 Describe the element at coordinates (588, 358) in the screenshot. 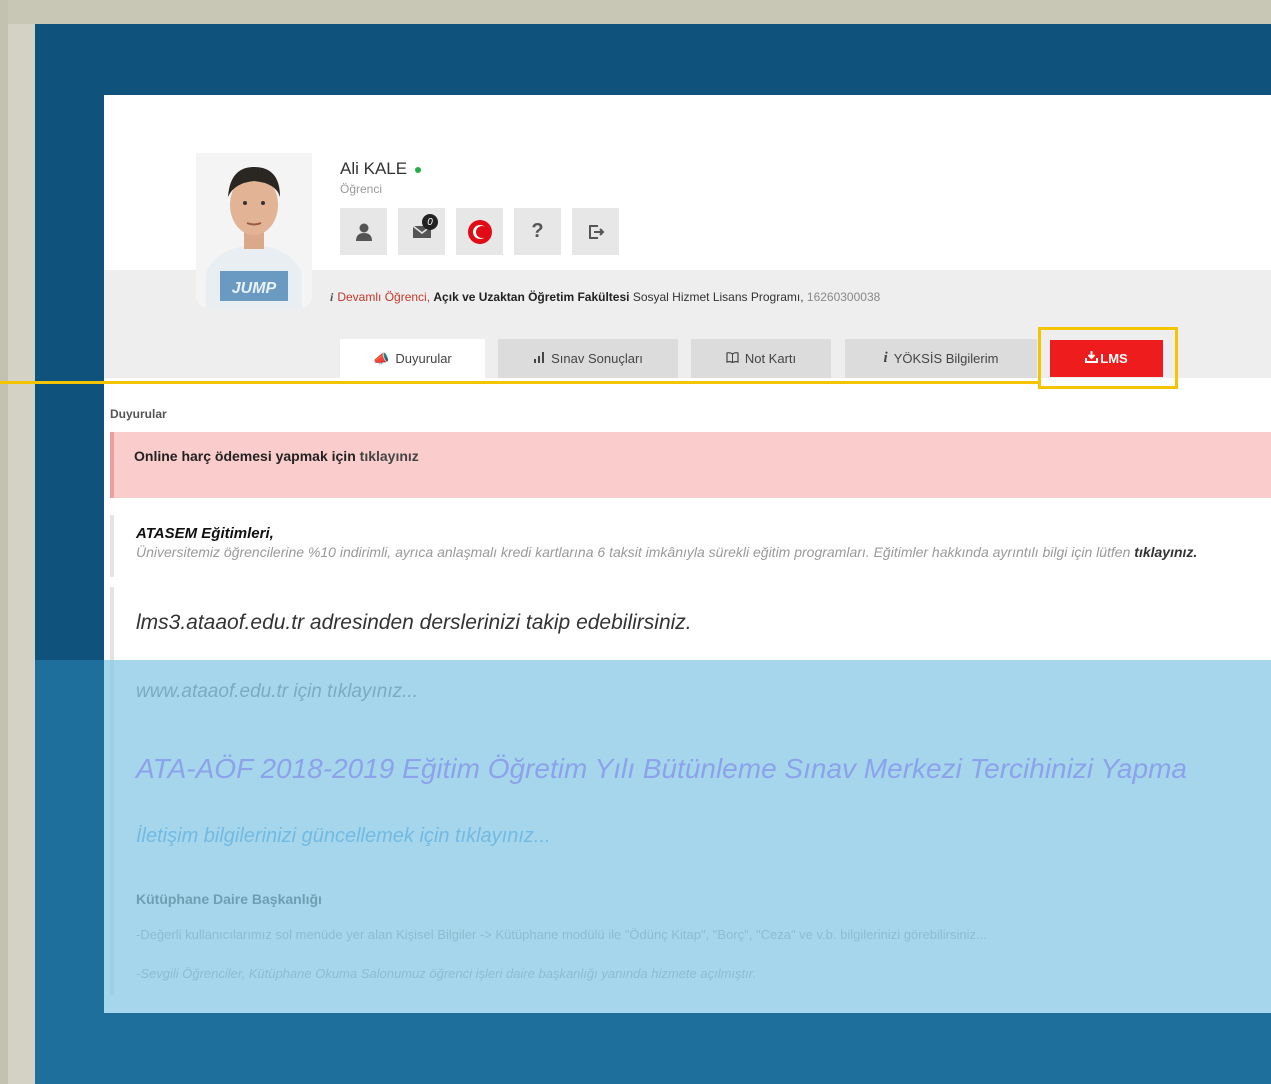

I see `tab-sinav-sonuclari: Sınav Sonuçları` at that location.